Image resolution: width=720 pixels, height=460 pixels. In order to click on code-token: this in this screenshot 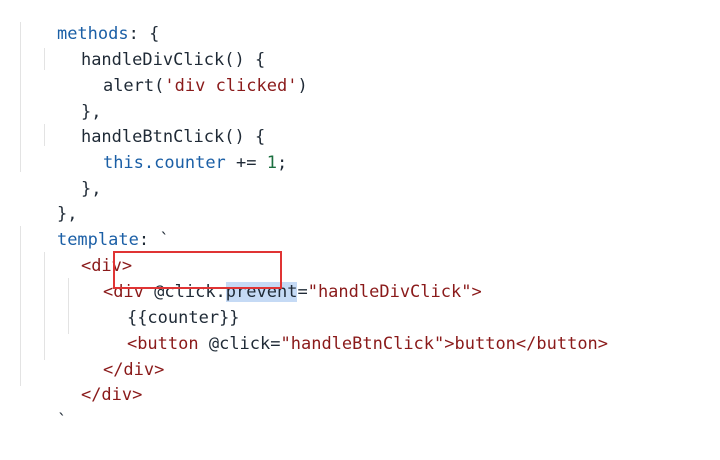, I will do `click(123, 163)`.